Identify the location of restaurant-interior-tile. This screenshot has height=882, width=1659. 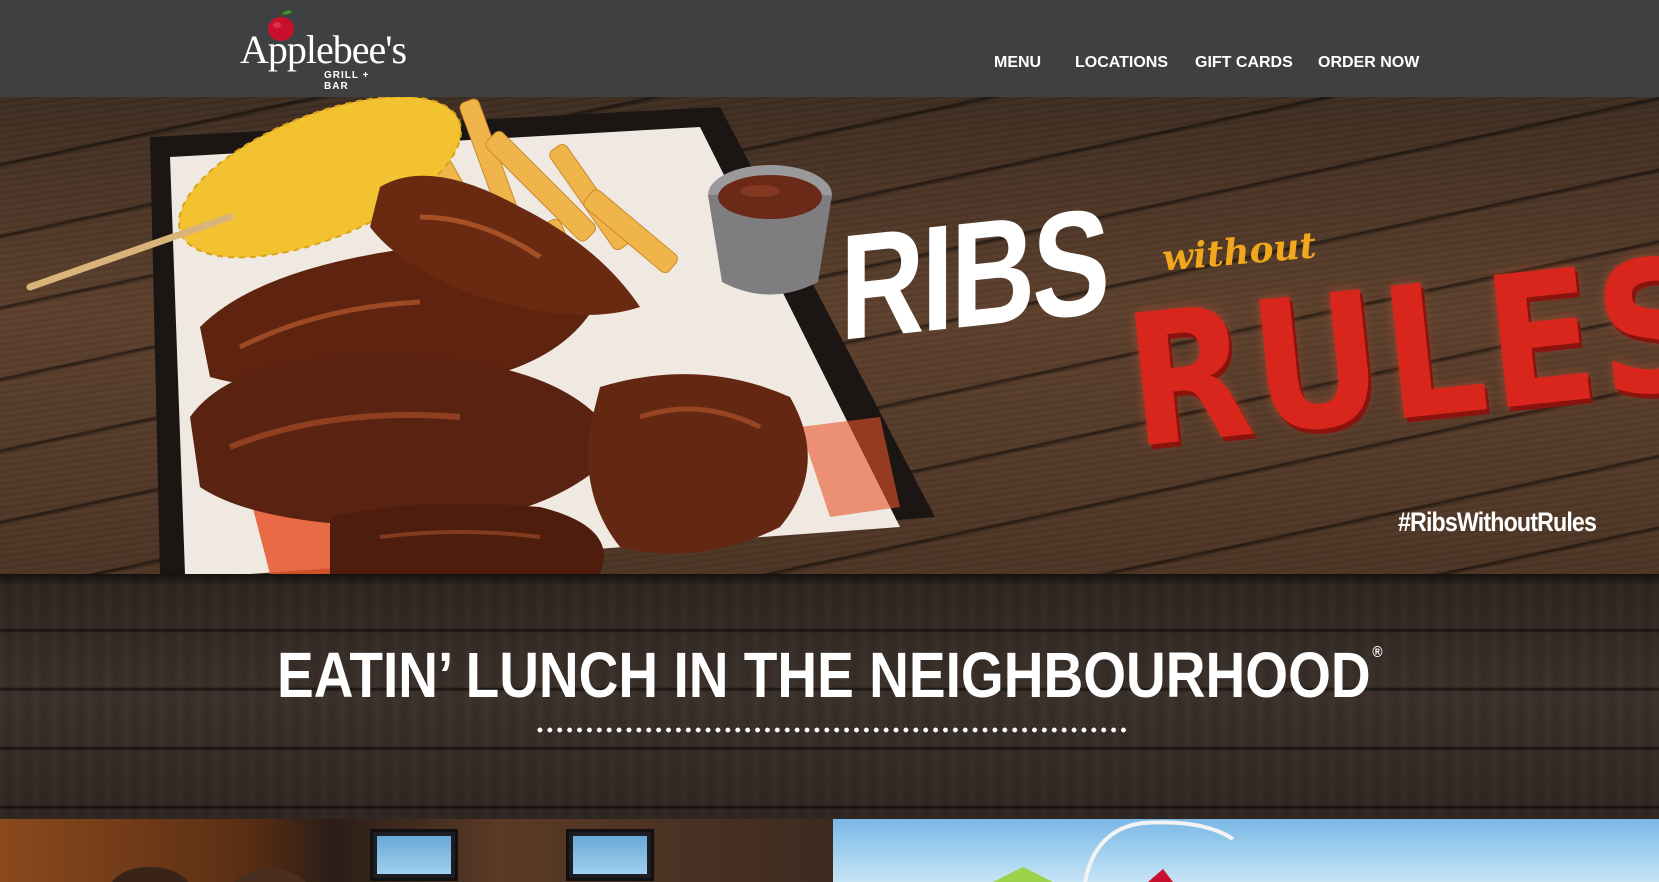
(416, 850).